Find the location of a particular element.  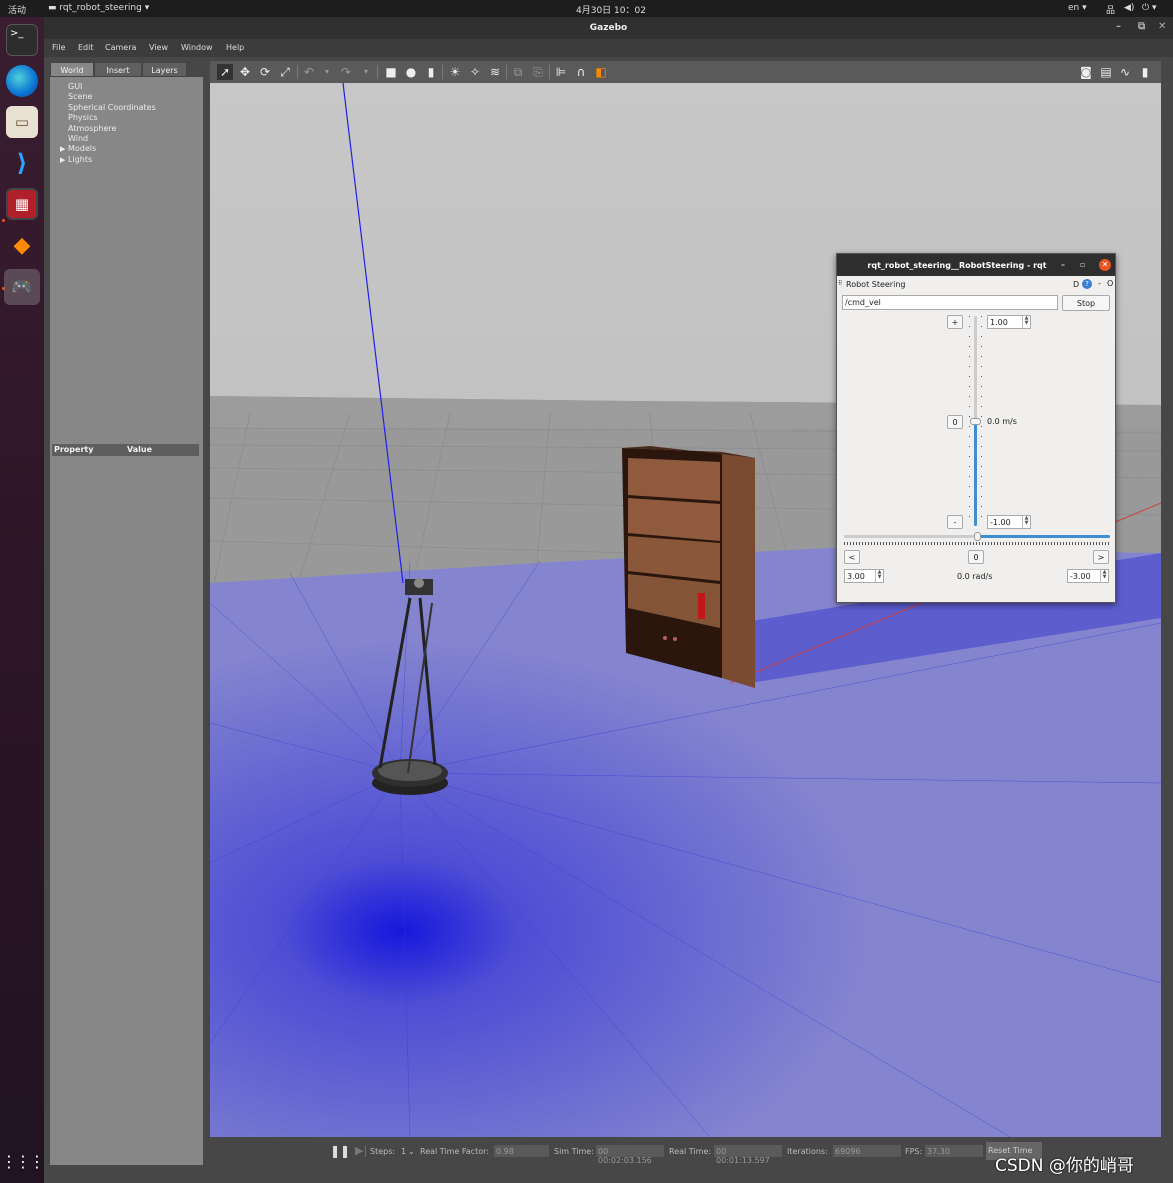

spot-light-icon: ✧ is located at coordinates (475, 72).